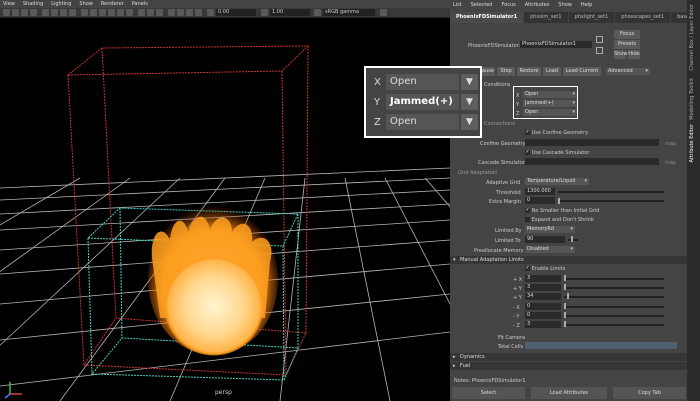 This screenshot has height=401, width=700. Describe the element at coordinates (129, 12) in the screenshot. I see `shadows-icon` at that location.